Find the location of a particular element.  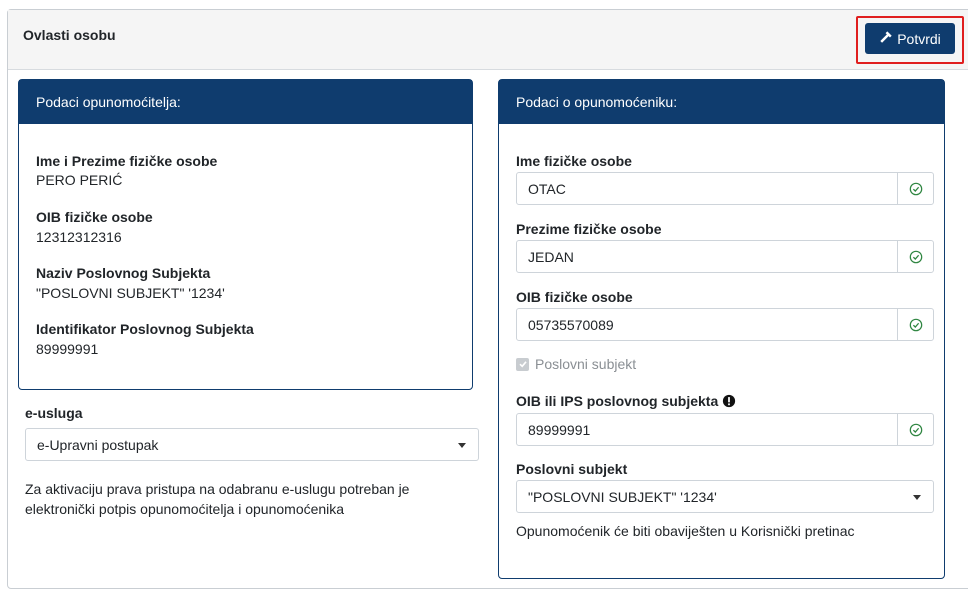

eservice-selected: e-Upravni postupak is located at coordinates (98, 444).